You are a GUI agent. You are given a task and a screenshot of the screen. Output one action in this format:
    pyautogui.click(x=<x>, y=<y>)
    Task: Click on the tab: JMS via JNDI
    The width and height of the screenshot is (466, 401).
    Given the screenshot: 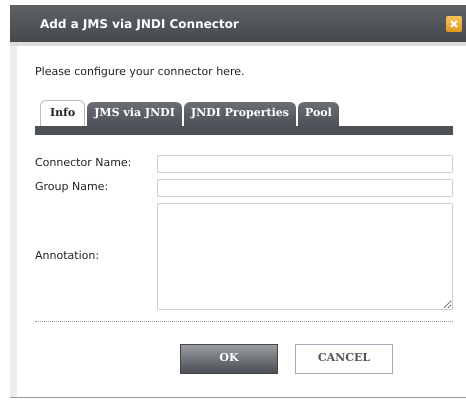 What is the action you would take?
    pyautogui.click(x=134, y=114)
    